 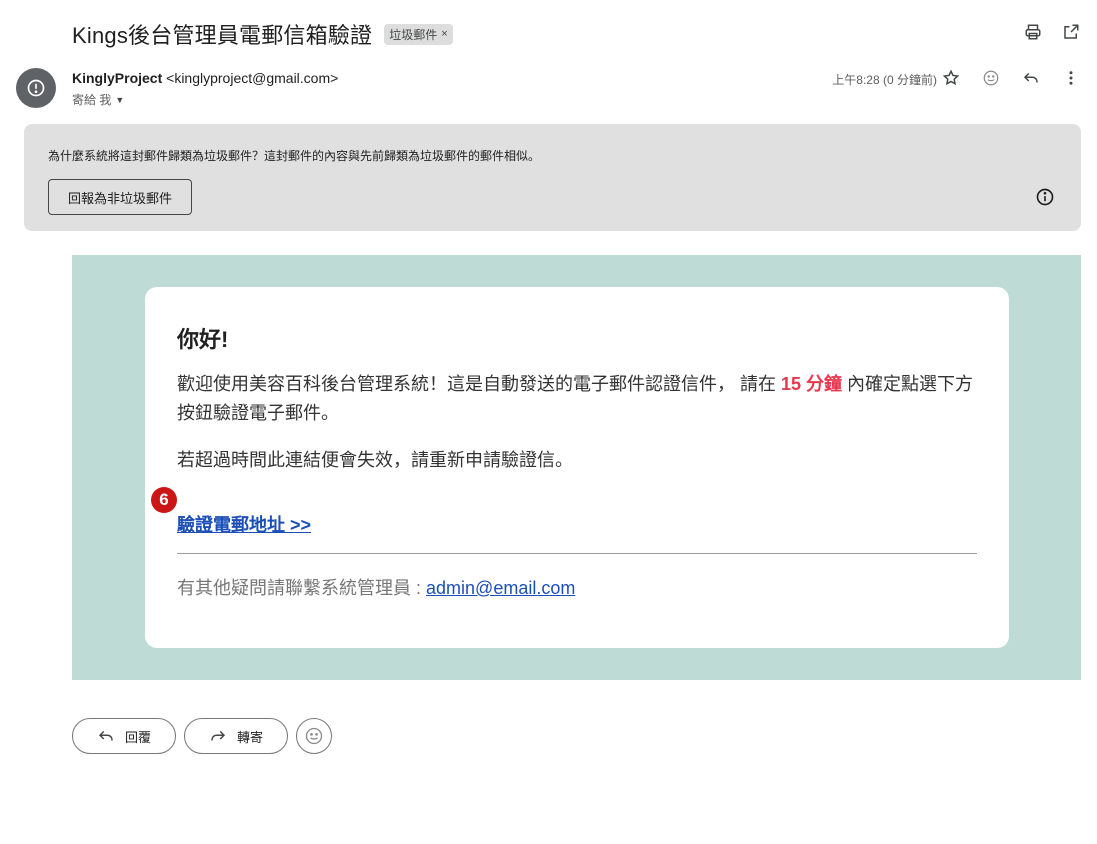 I want to click on admin-email-link: admin@email.com, so click(x=500, y=588).